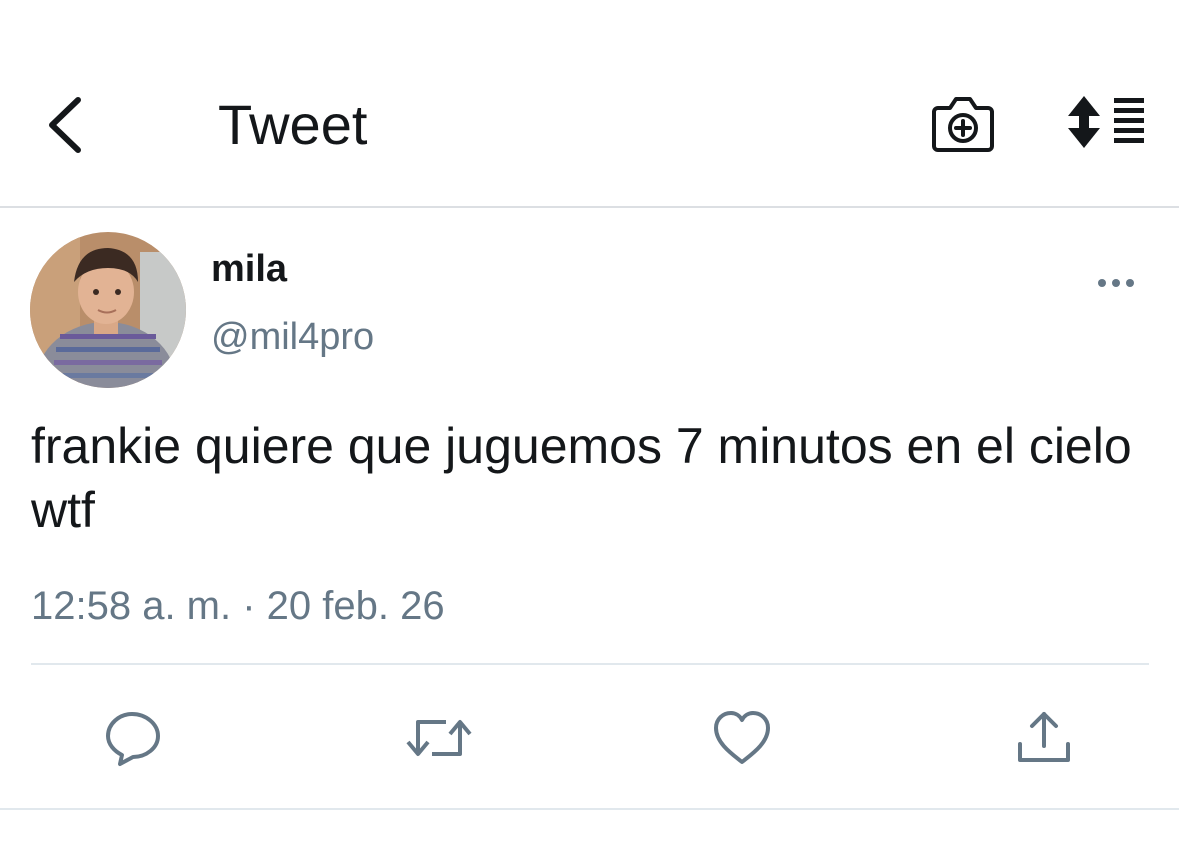 This screenshot has width=1179, height=848. I want to click on like-icon, so click(742, 737).